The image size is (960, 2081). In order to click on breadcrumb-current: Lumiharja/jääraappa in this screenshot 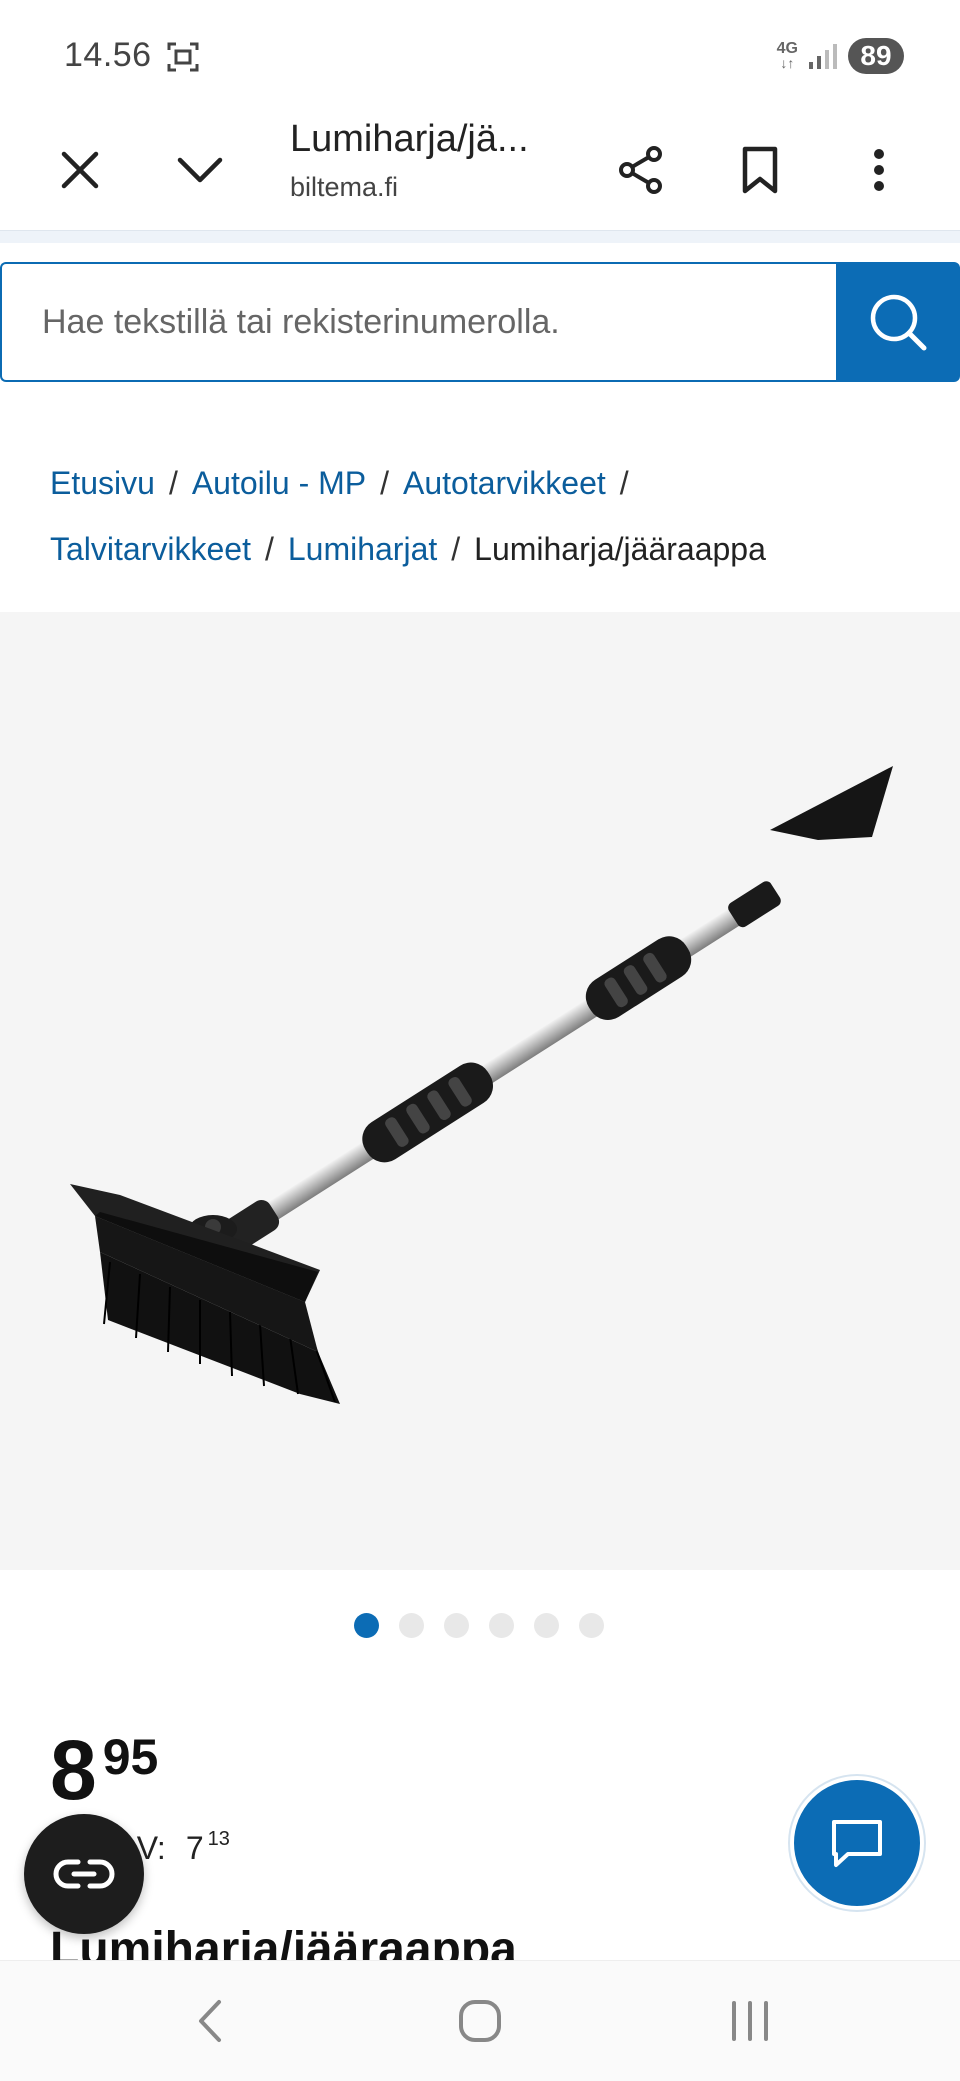, I will do `click(620, 549)`.